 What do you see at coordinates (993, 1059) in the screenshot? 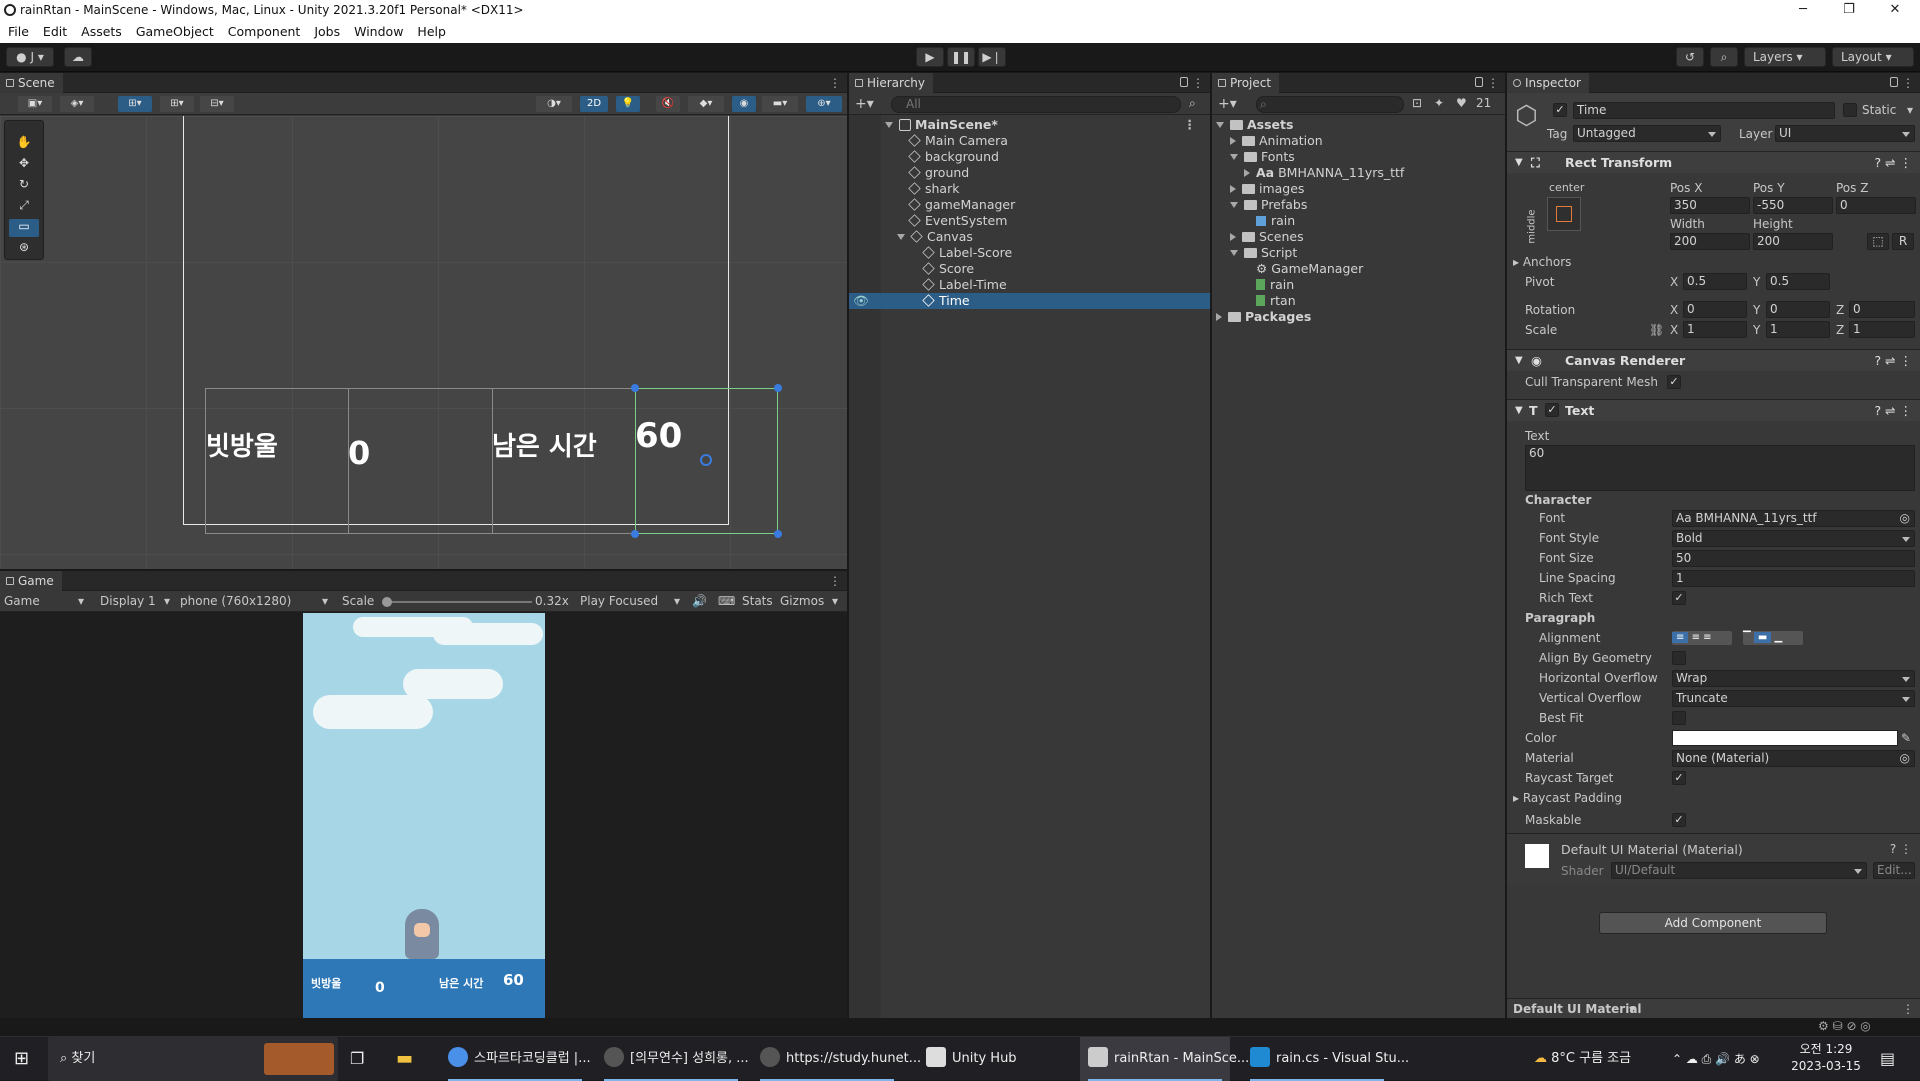
I see `taskbar-app-unity-hub: Unity Hub` at bounding box center [993, 1059].